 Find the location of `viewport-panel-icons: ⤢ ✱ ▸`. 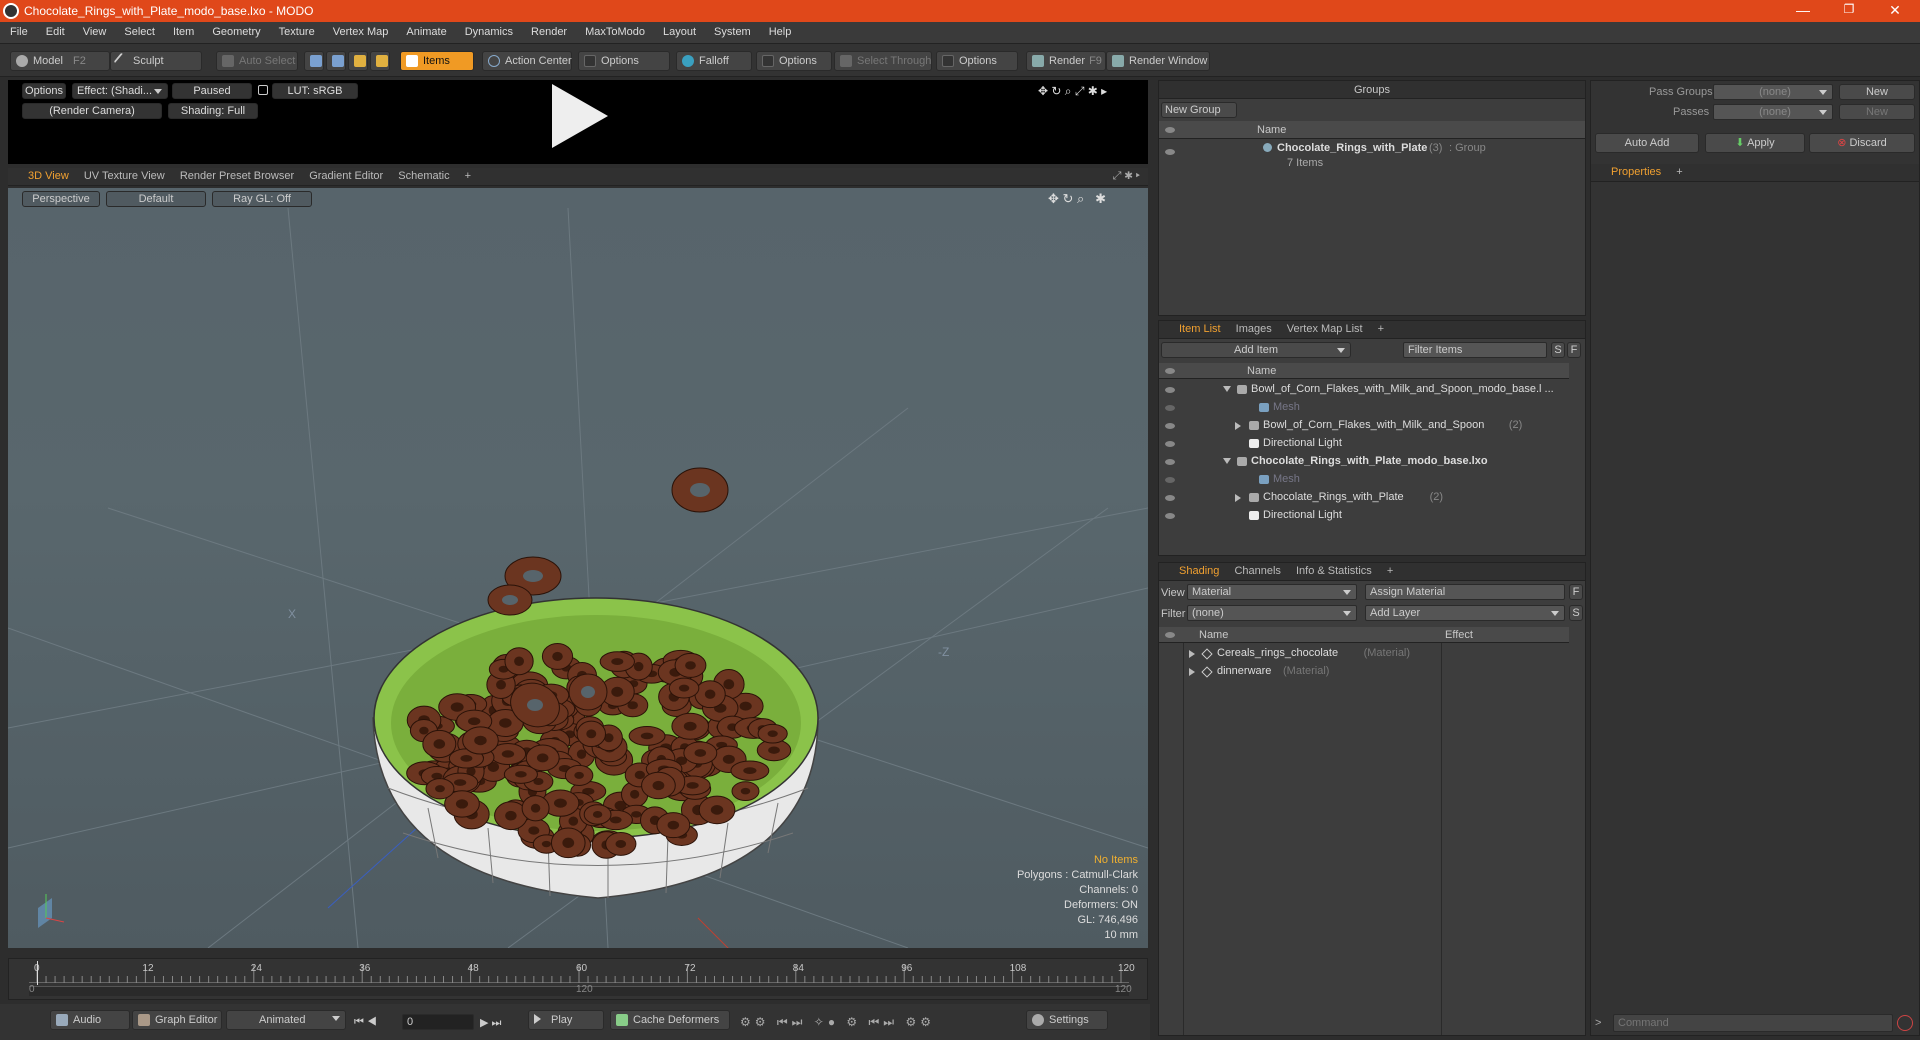

viewport-panel-icons: ⤢ ✱ ▸ is located at coordinates (1126, 176).